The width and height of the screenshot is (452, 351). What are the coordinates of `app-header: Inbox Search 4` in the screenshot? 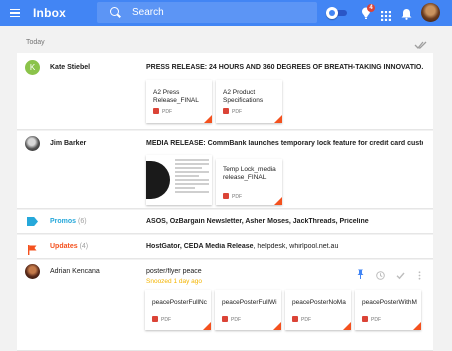 It's located at (226, 13).